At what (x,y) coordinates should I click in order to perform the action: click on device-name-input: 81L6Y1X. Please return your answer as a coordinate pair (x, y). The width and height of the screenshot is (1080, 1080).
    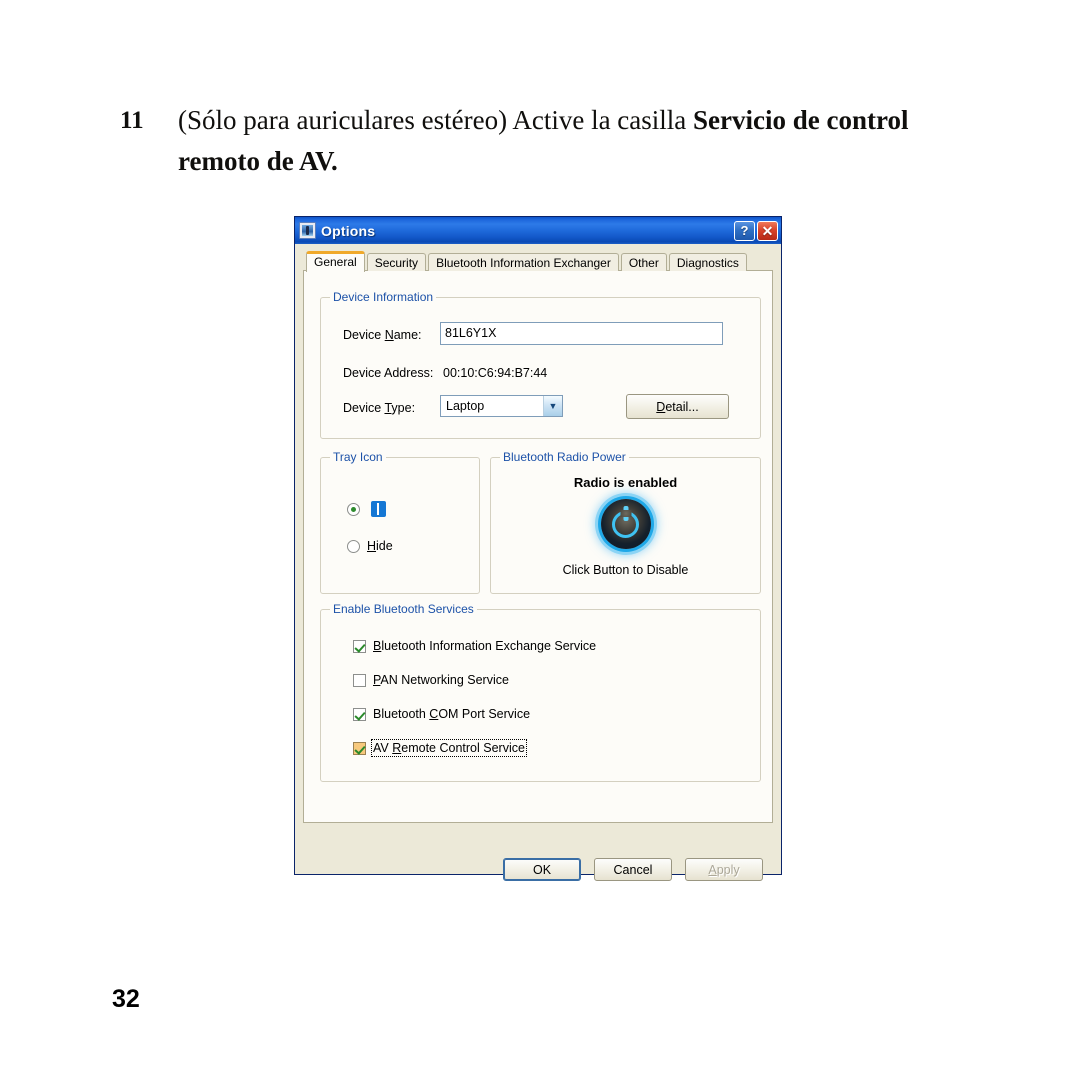
    Looking at the image, I should click on (581, 333).